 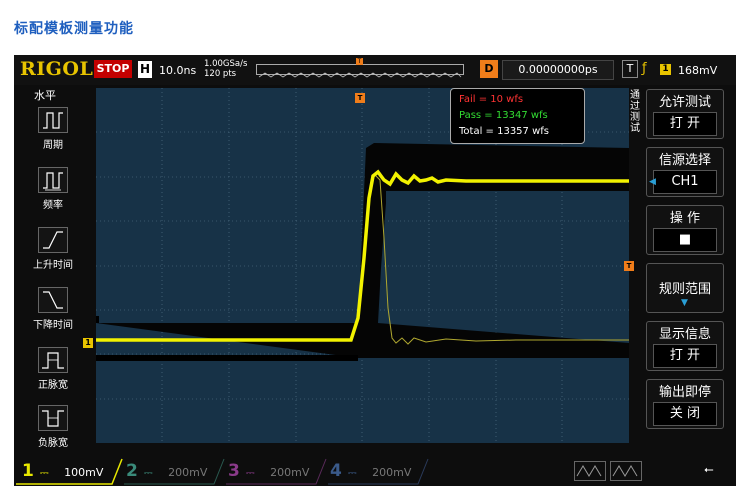 What do you see at coordinates (503, 115) in the screenshot?
I see `pass-count: Pass = 13347 wfs` at bounding box center [503, 115].